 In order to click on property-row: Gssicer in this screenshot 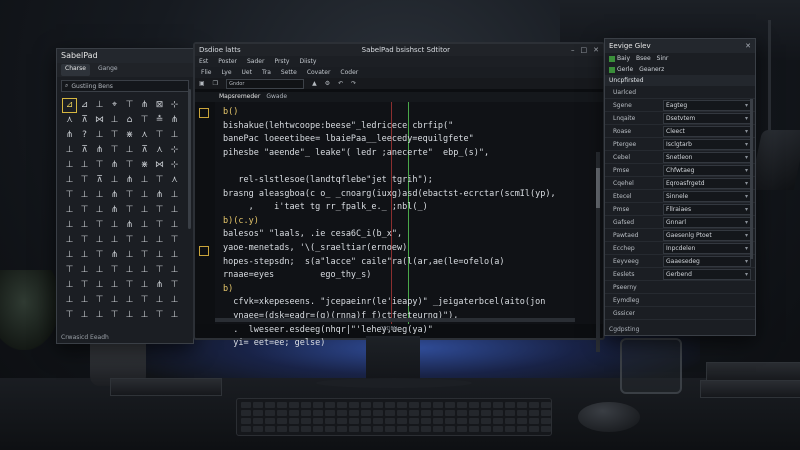, I will do `click(680, 313)`.